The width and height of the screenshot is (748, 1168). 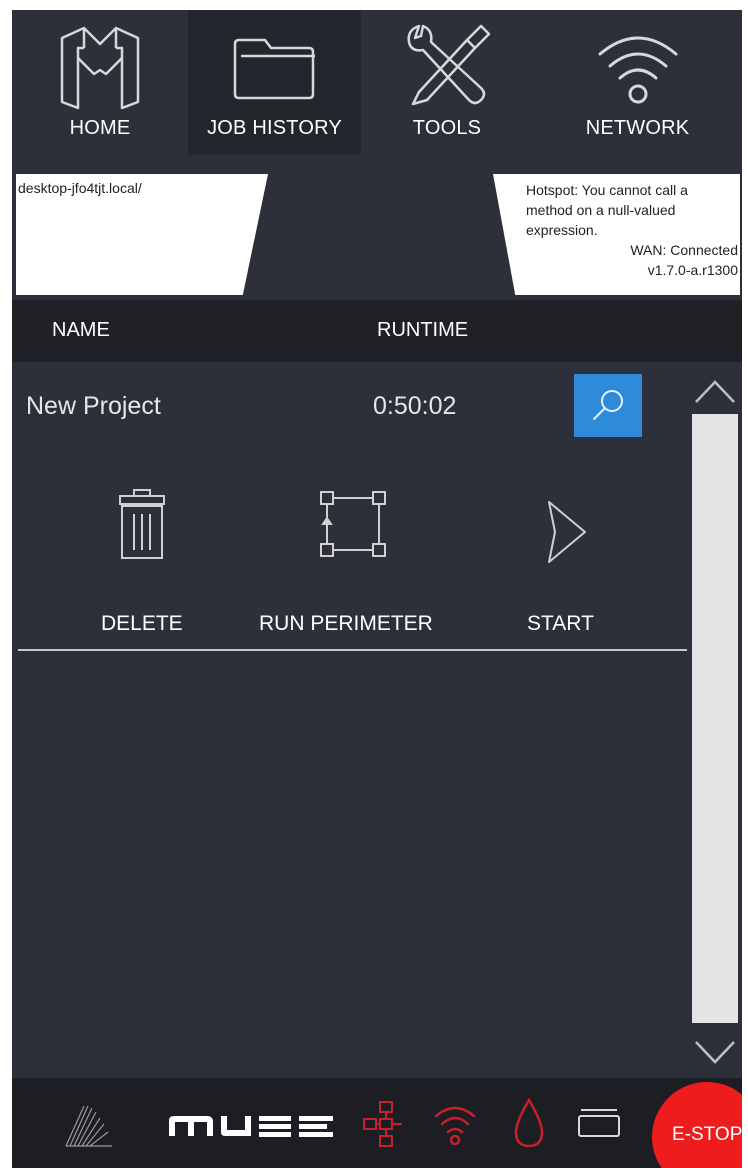 What do you see at coordinates (352, 650) in the screenshot?
I see `row-divider` at bounding box center [352, 650].